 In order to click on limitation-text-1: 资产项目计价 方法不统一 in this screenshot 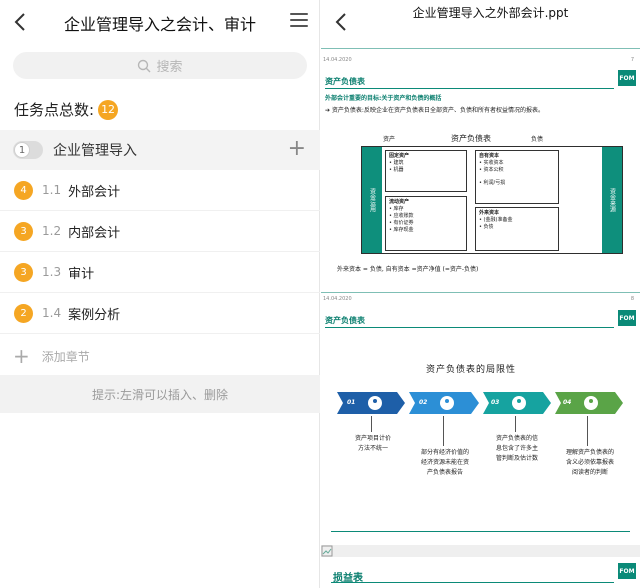, I will do `click(373, 444)`.